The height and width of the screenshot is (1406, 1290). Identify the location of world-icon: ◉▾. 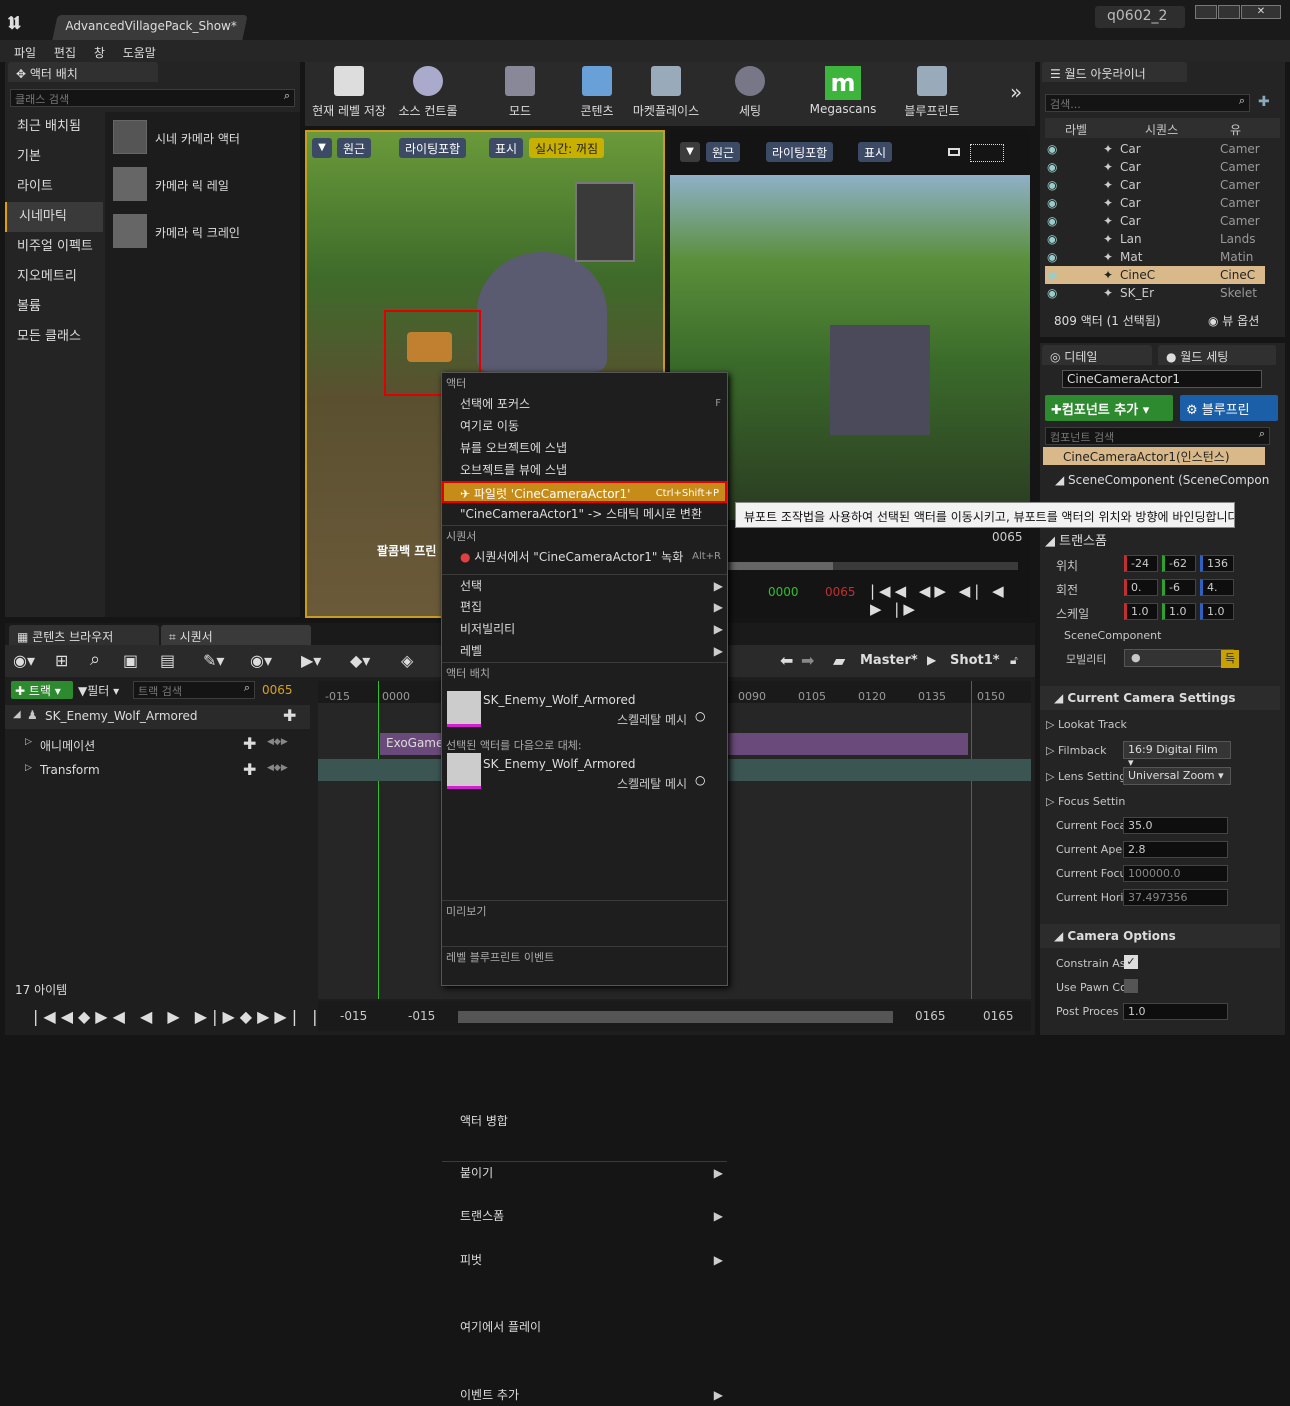
(24, 660).